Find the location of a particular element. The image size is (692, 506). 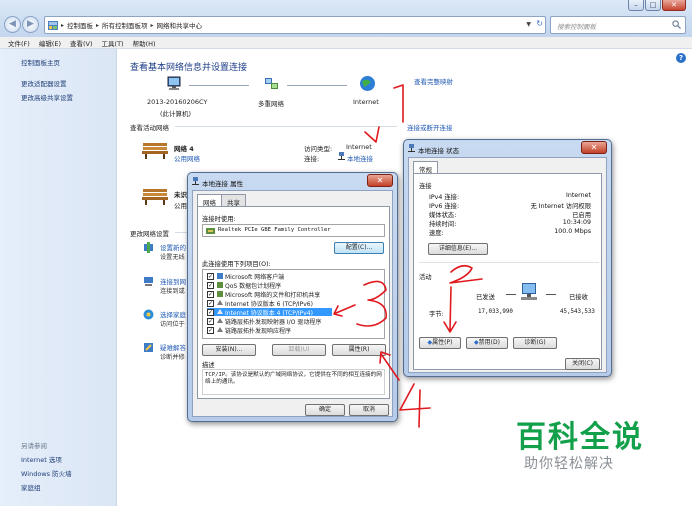

list-item-selected: ✓ Internet 协议版本 4 (TCP/IPv4) is located at coordinates (269, 312).